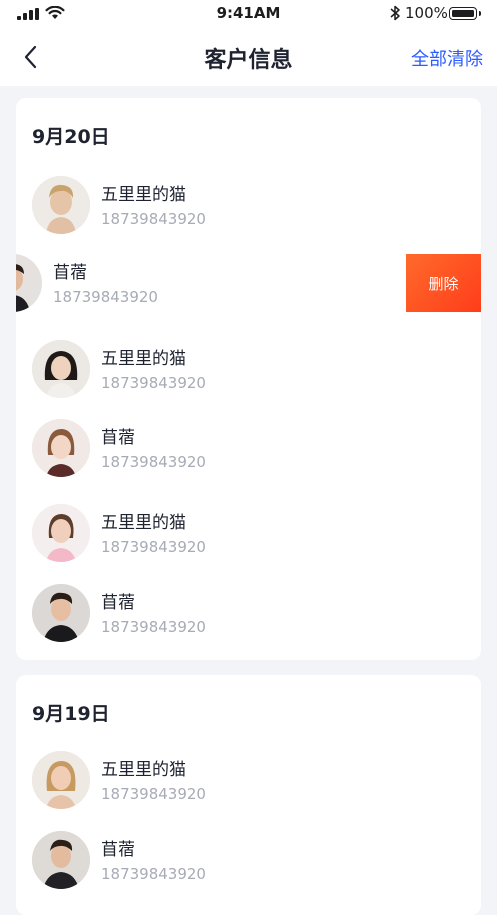 The width and height of the screenshot is (497, 915). I want to click on battery-icon, so click(465, 13).